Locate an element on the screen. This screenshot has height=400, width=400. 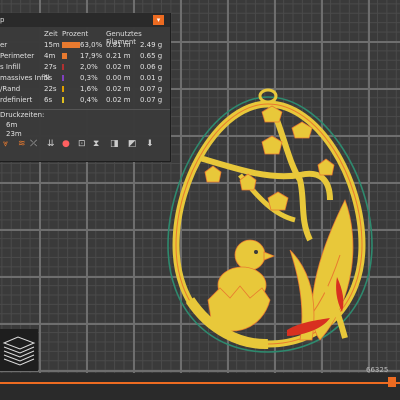
hourglass-icon: ⧗ is located at coordinates (96, 144).